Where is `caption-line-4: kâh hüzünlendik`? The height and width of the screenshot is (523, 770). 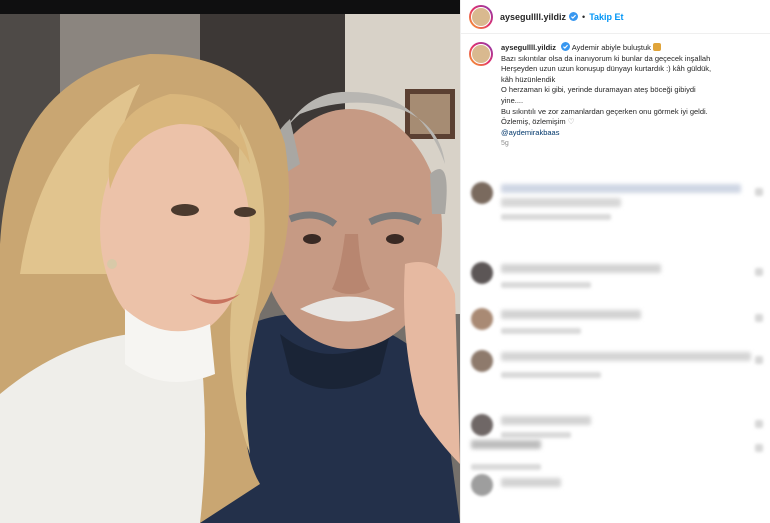 caption-line-4: kâh hüzünlendik is located at coordinates (528, 79).